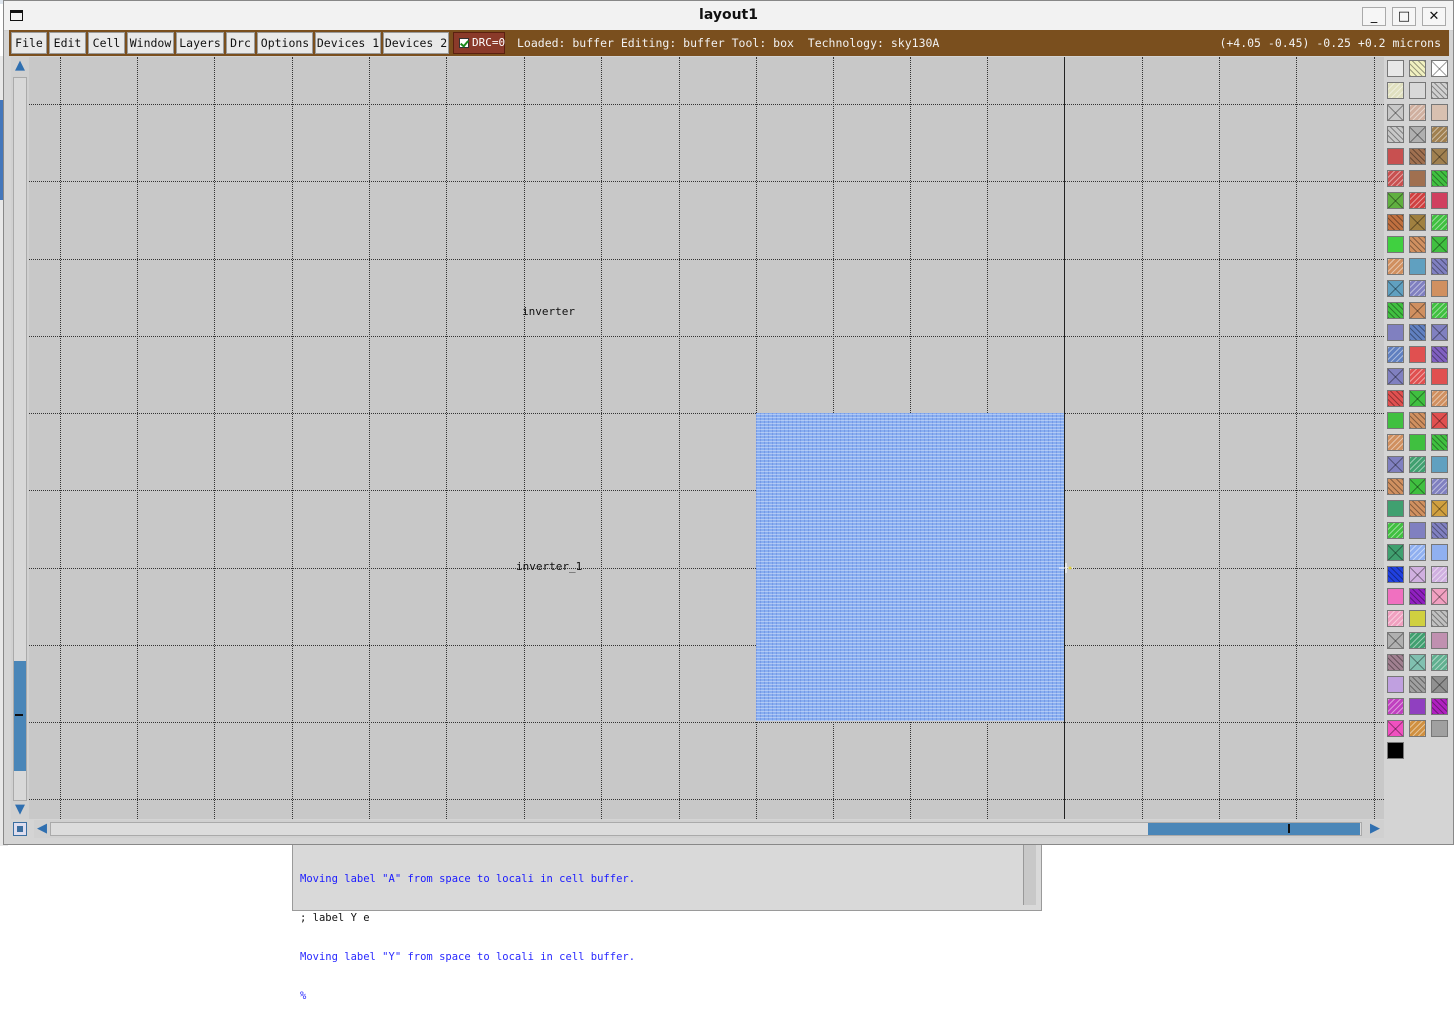 Image resolution: width=1454 pixels, height=1029 pixels. Describe the element at coordinates (1374, 16) in the screenshot. I see `minimize-button: _` at that location.